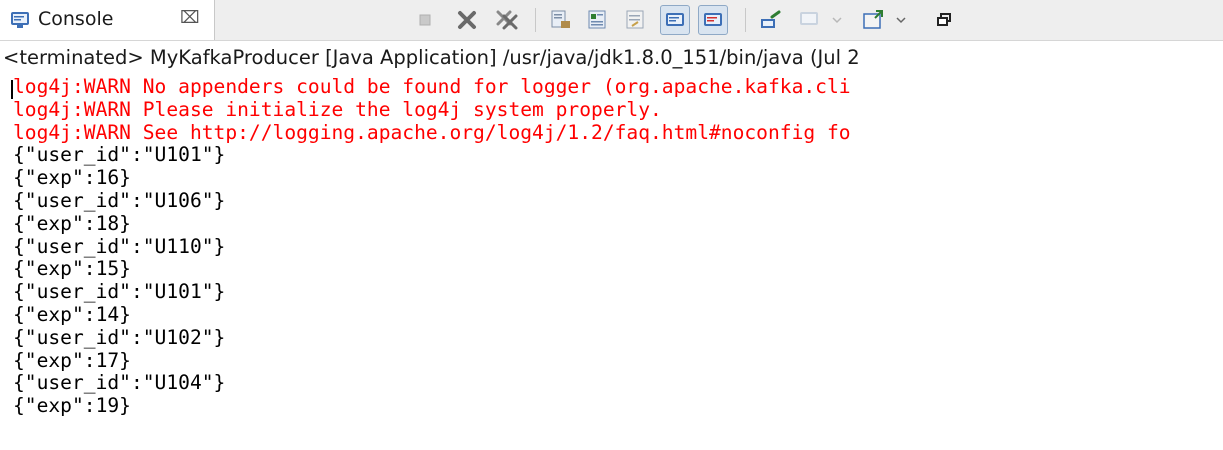 The height and width of the screenshot is (450, 1223). I want to click on clear-console-icon, so click(560, 20).